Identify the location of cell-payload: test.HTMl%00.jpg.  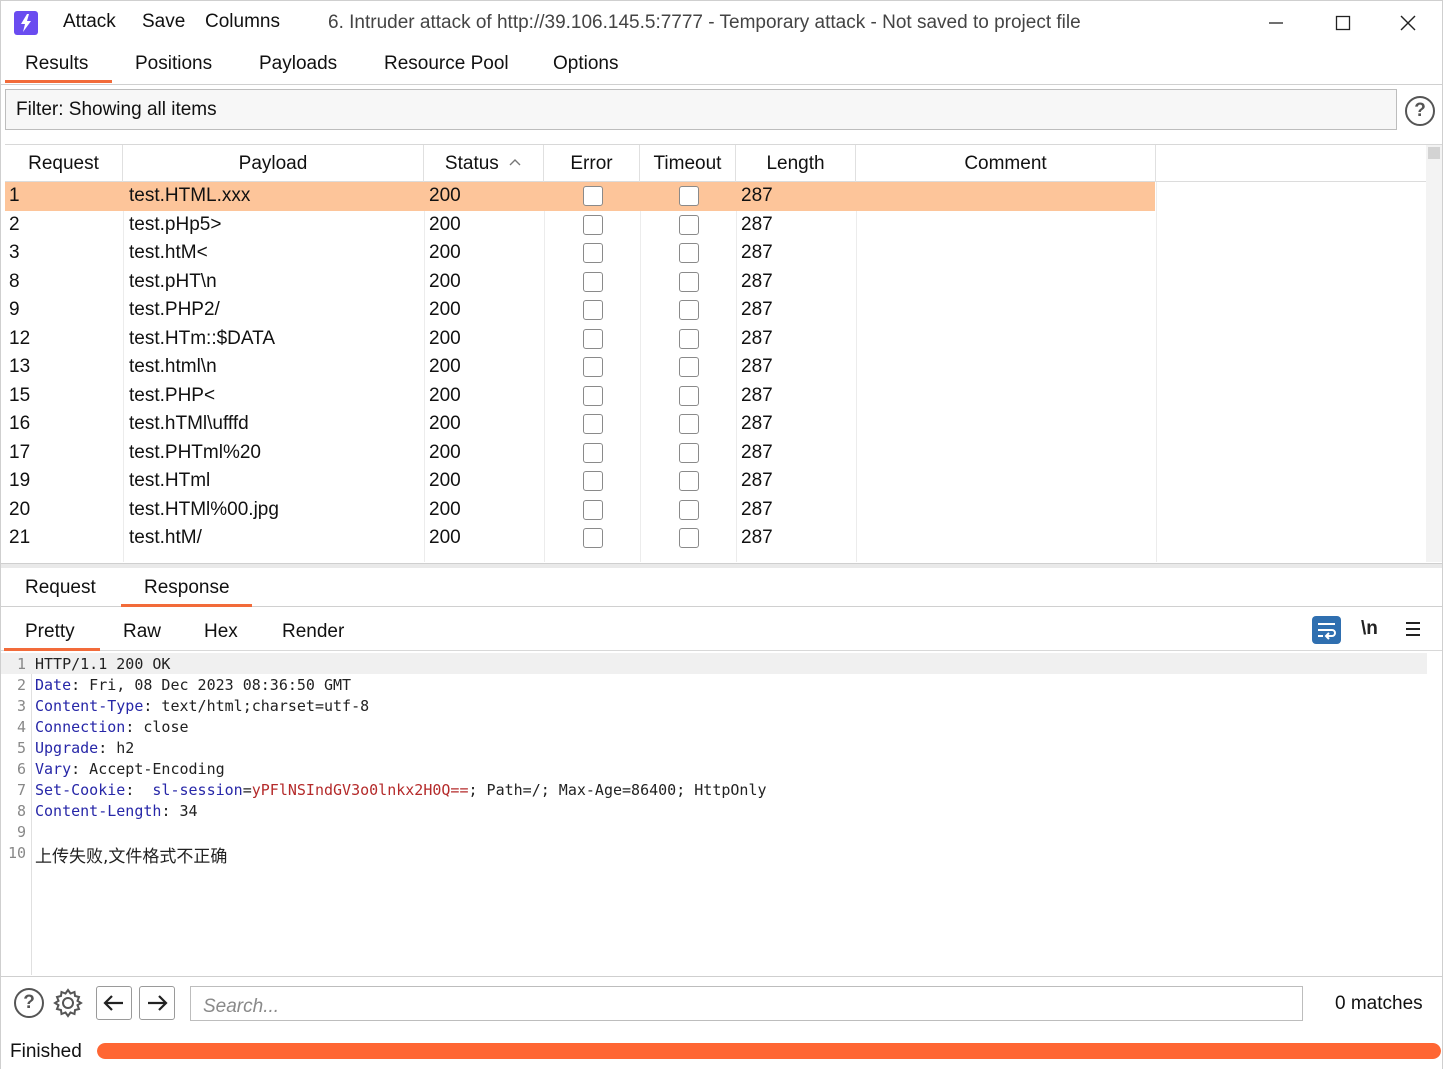
(204, 509).